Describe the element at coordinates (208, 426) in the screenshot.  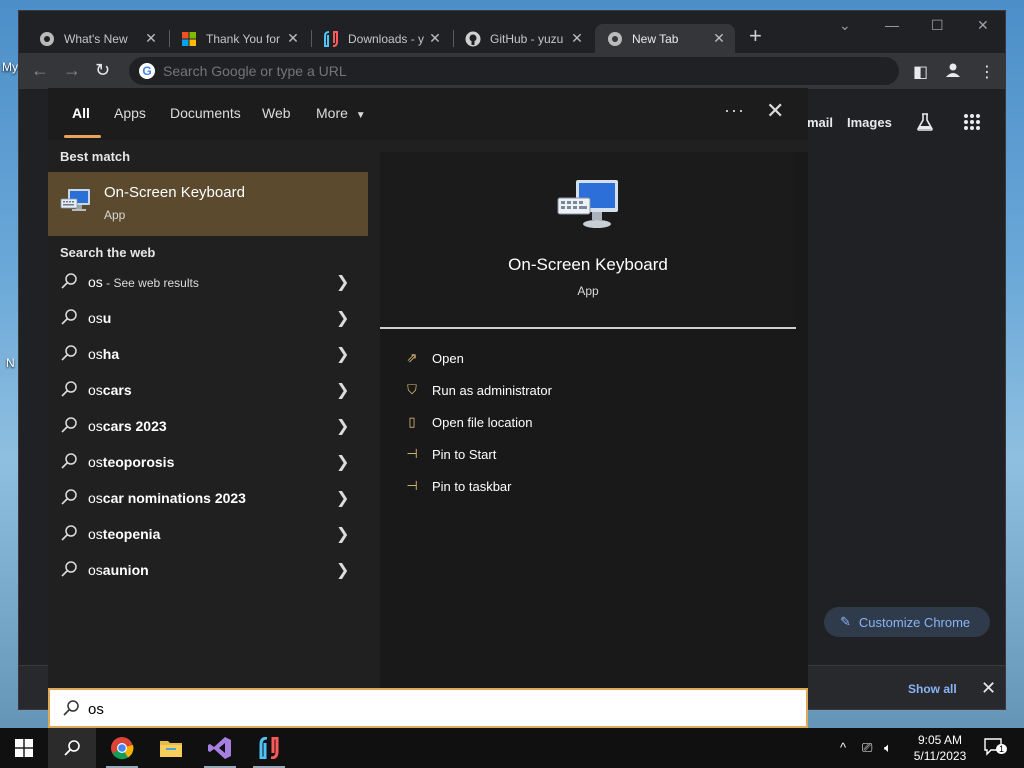
I see `web-result-item: oscars 2023 ❯` at that location.